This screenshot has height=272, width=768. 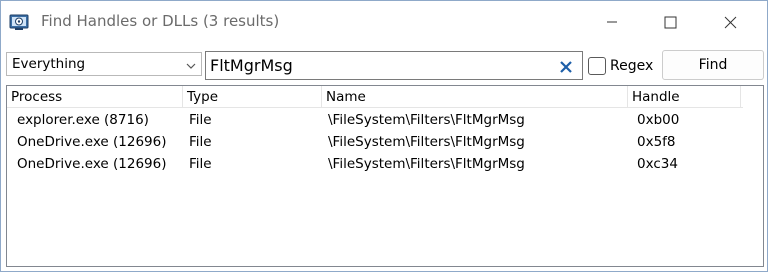 I want to click on type-filter-dropdown: Everything, so click(x=104, y=64).